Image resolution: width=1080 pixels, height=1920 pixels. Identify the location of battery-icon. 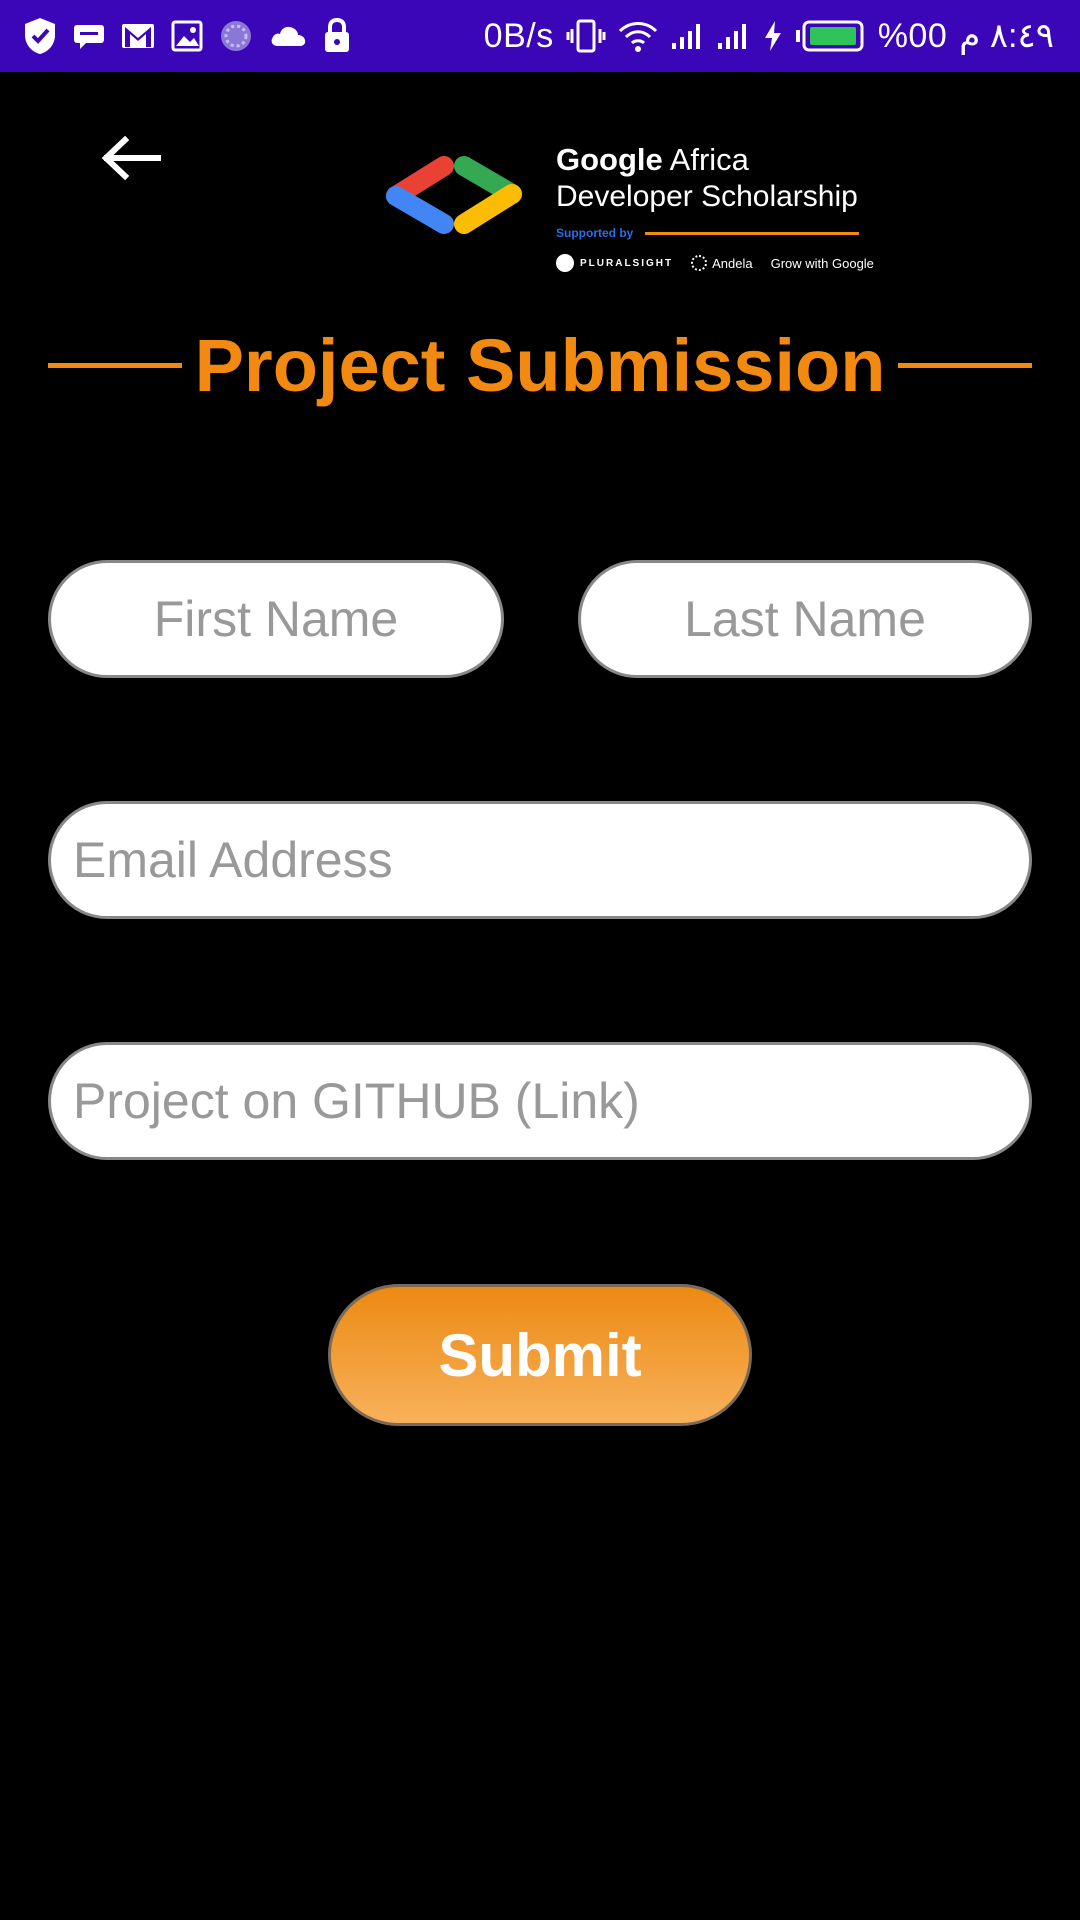
(830, 36).